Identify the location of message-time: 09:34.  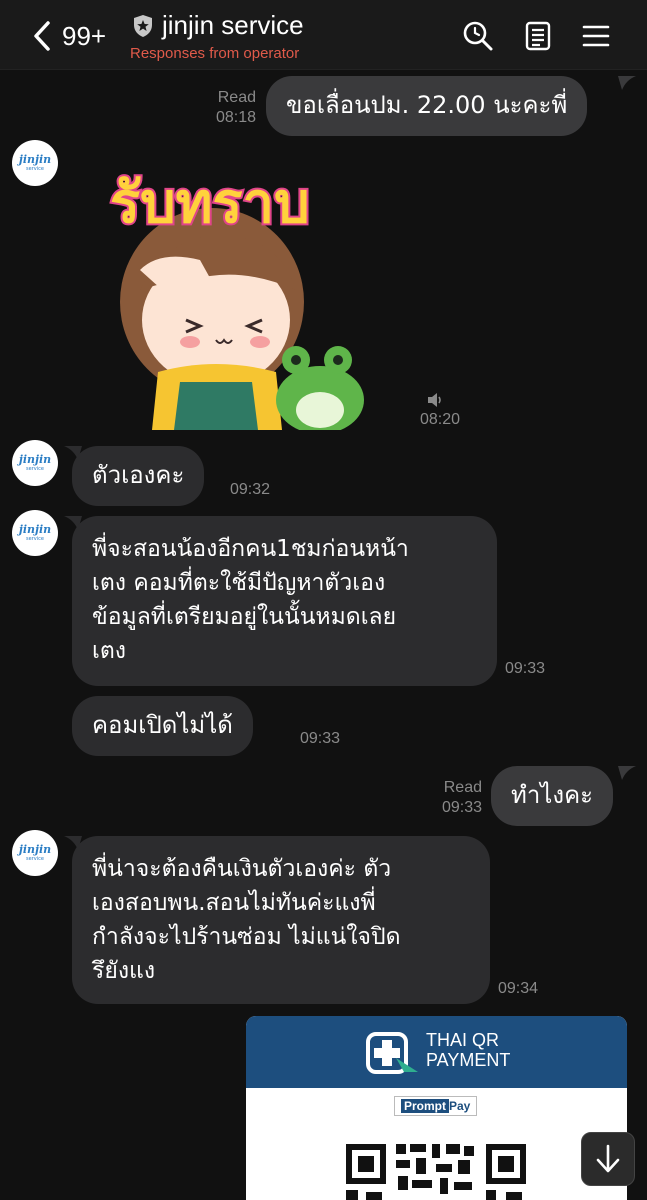
(518, 988).